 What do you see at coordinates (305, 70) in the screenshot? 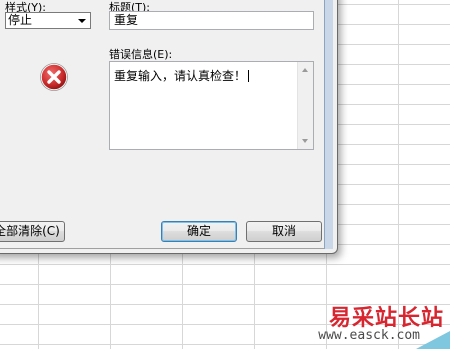
I see `scroll-up-arrow-icon` at bounding box center [305, 70].